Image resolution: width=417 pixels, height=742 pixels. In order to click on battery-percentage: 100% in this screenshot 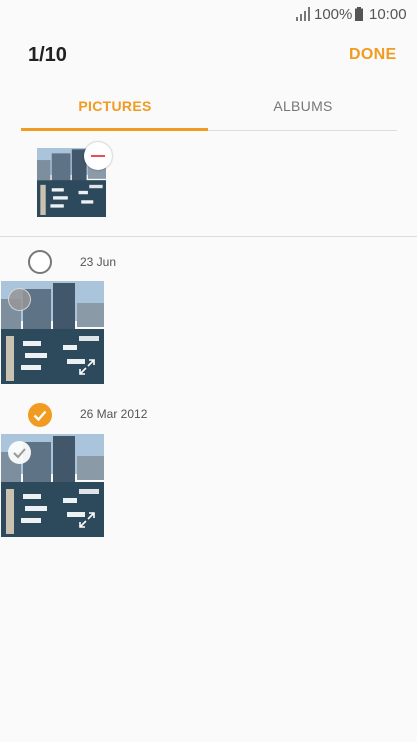, I will do `click(333, 14)`.